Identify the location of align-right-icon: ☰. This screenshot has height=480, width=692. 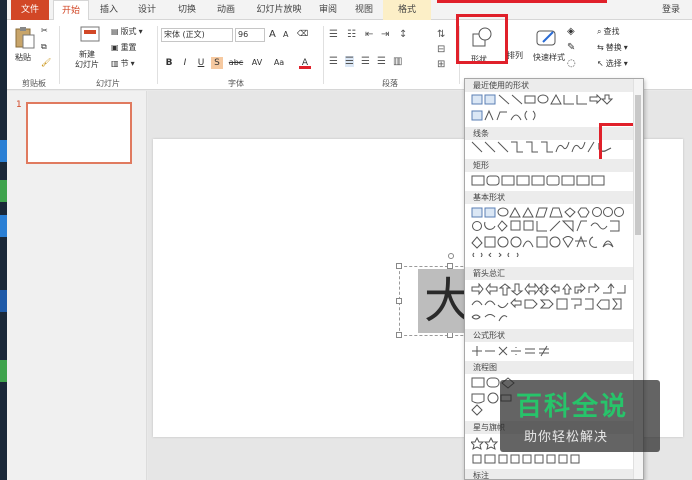
(365, 61).